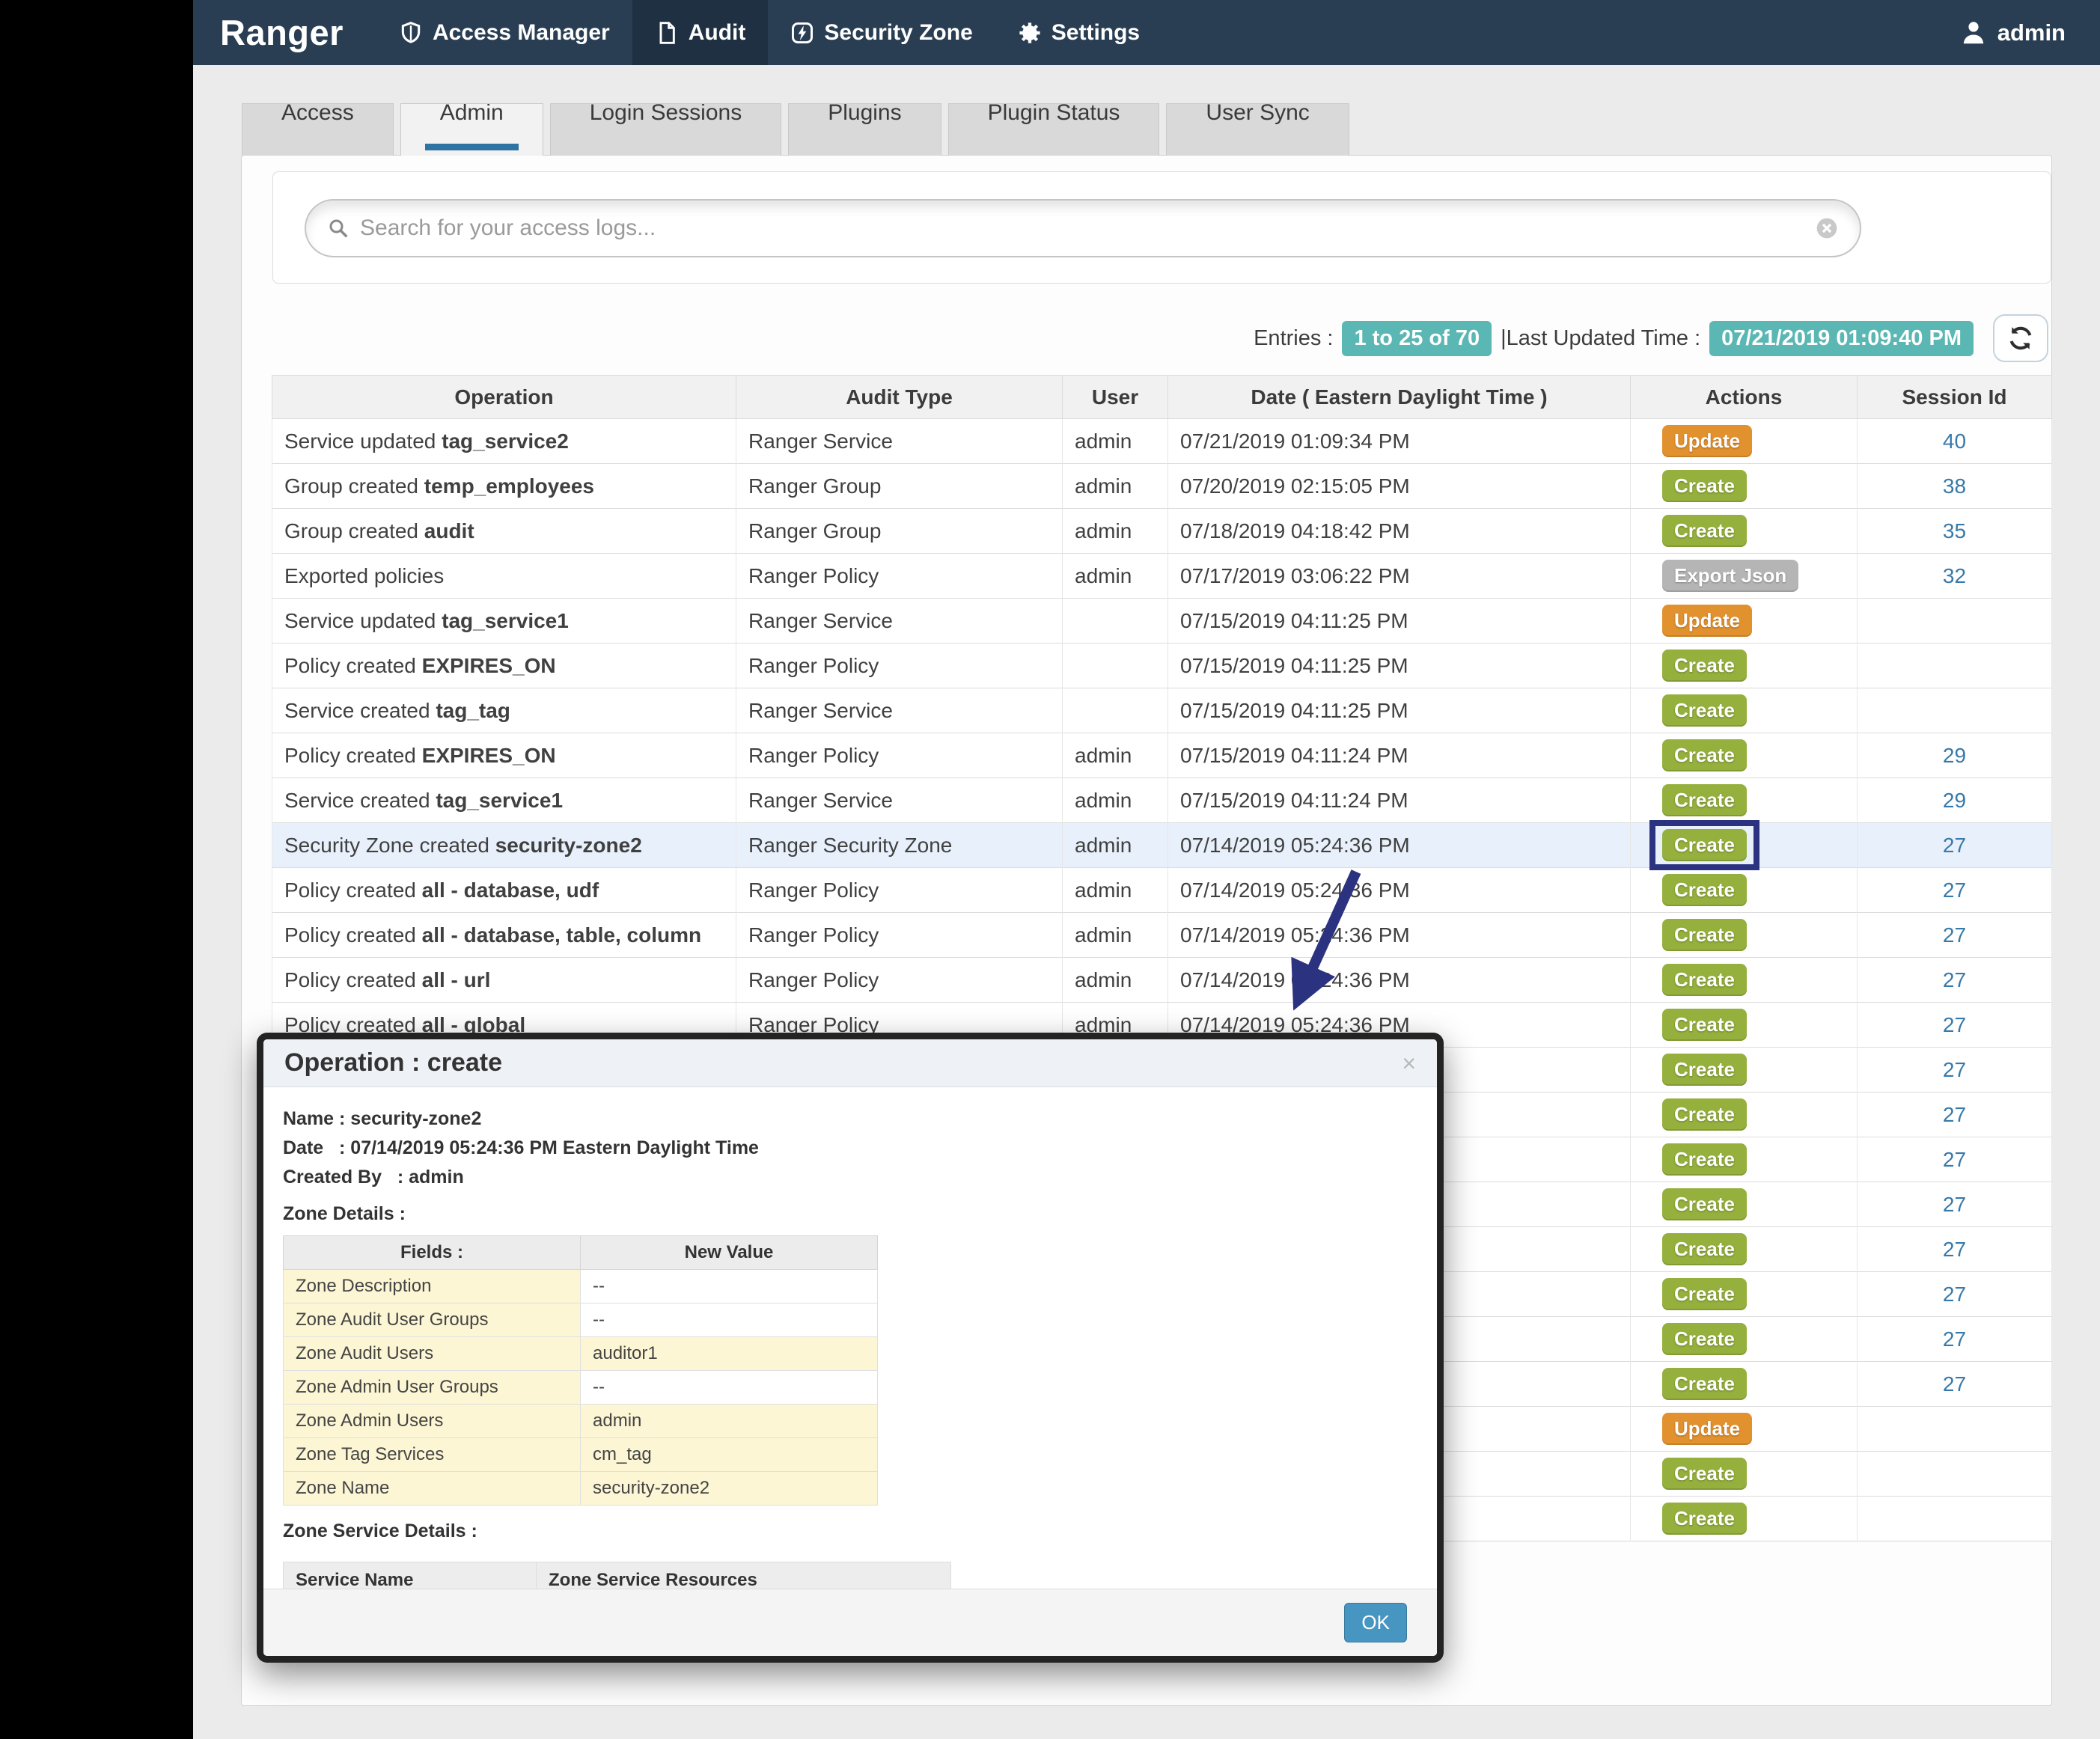 Image resolution: width=2100 pixels, height=1739 pixels. Describe the element at coordinates (504, 576) in the screenshot. I see `operation-cell: Exported policies` at that location.